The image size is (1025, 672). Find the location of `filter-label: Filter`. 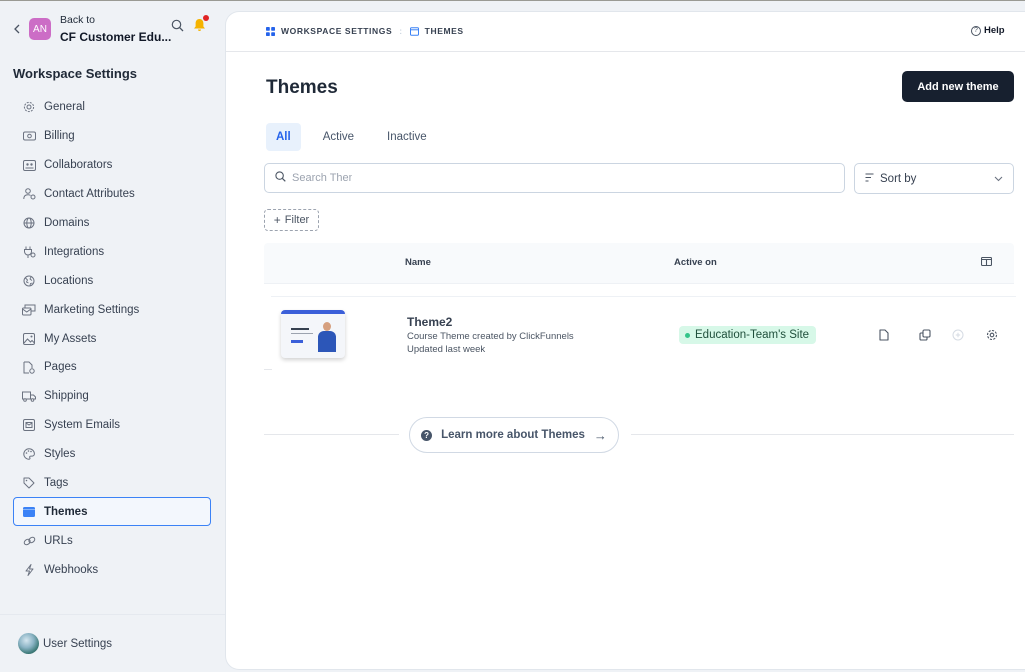

filter-label: Filter is located at coordinates (297, 220).